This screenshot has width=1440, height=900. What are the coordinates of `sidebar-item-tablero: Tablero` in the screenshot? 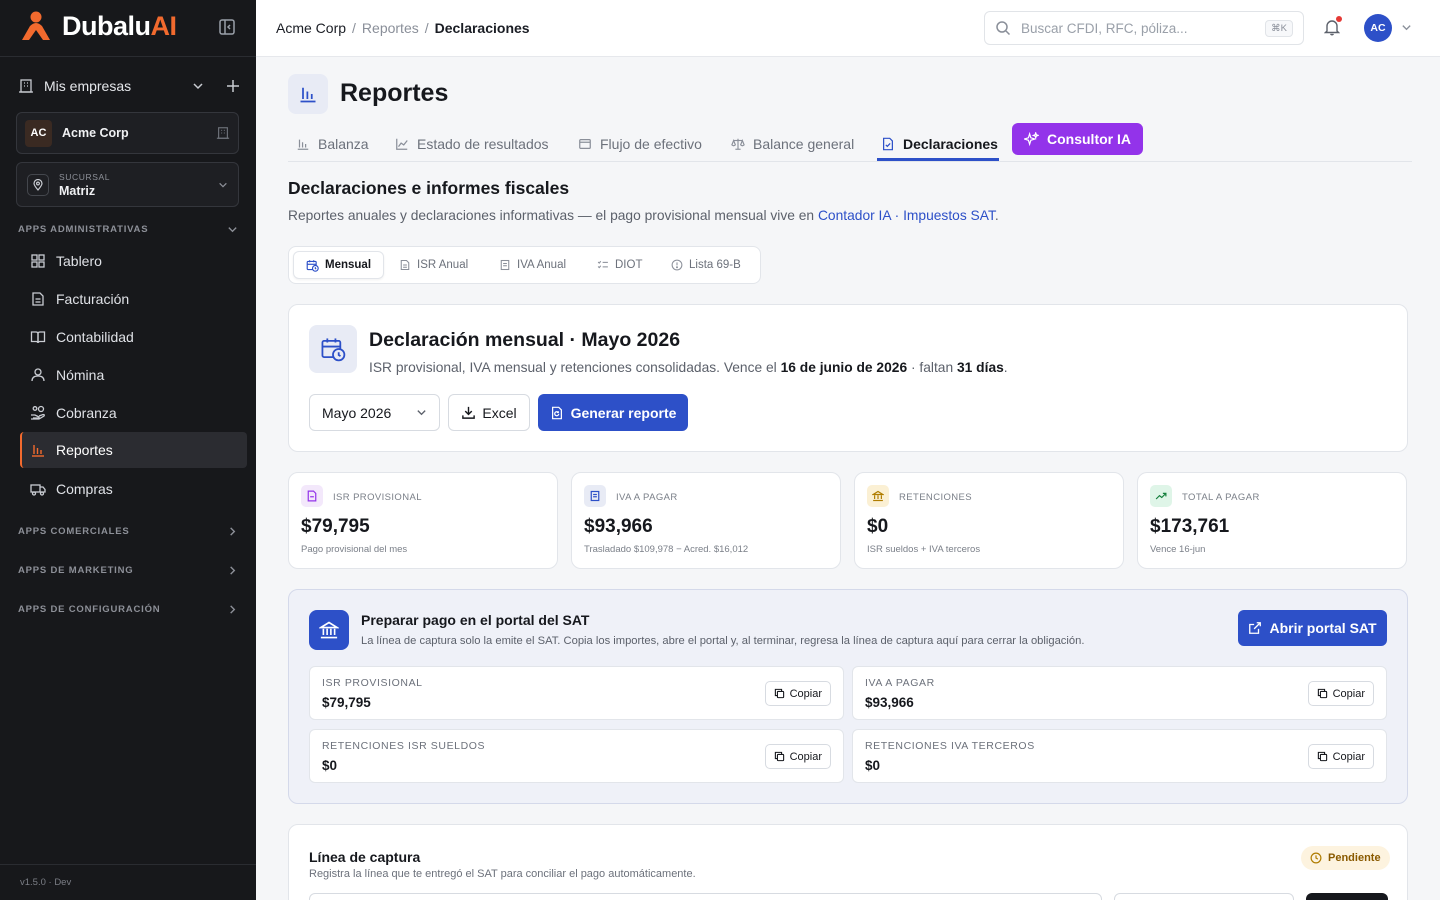 It's located at (133, 261).